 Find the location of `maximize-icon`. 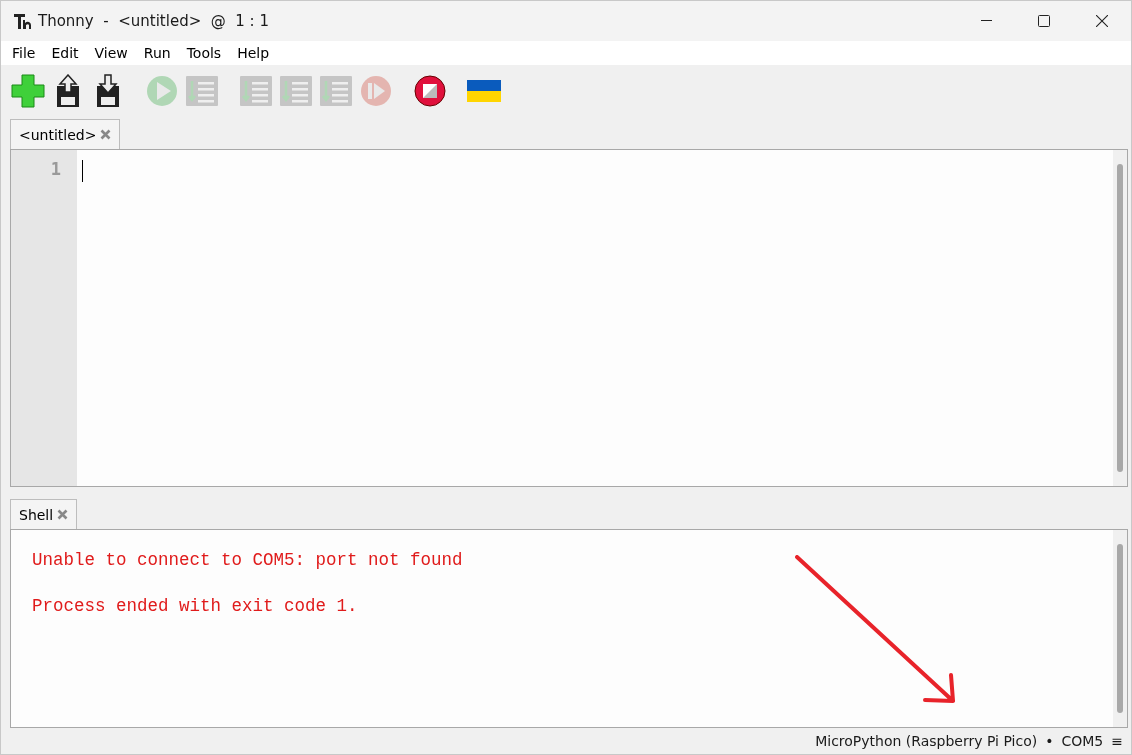

maximize-icon is located at coordinates (1044, 21).